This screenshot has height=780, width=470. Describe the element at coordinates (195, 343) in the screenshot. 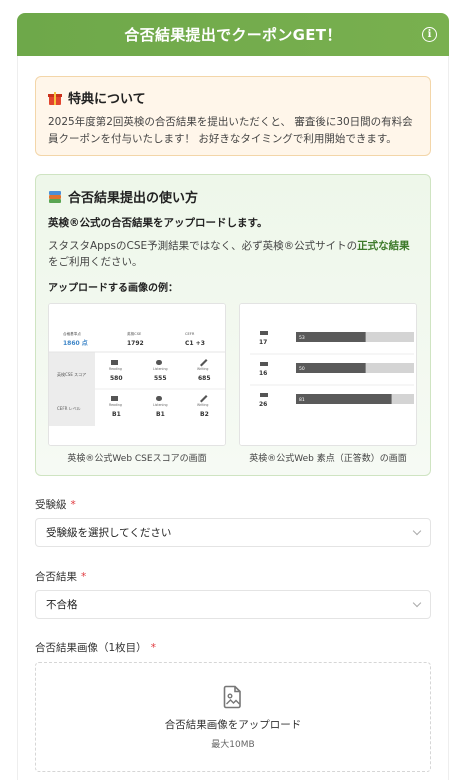

I see `ex1-head-value: C1 +3` at that location.